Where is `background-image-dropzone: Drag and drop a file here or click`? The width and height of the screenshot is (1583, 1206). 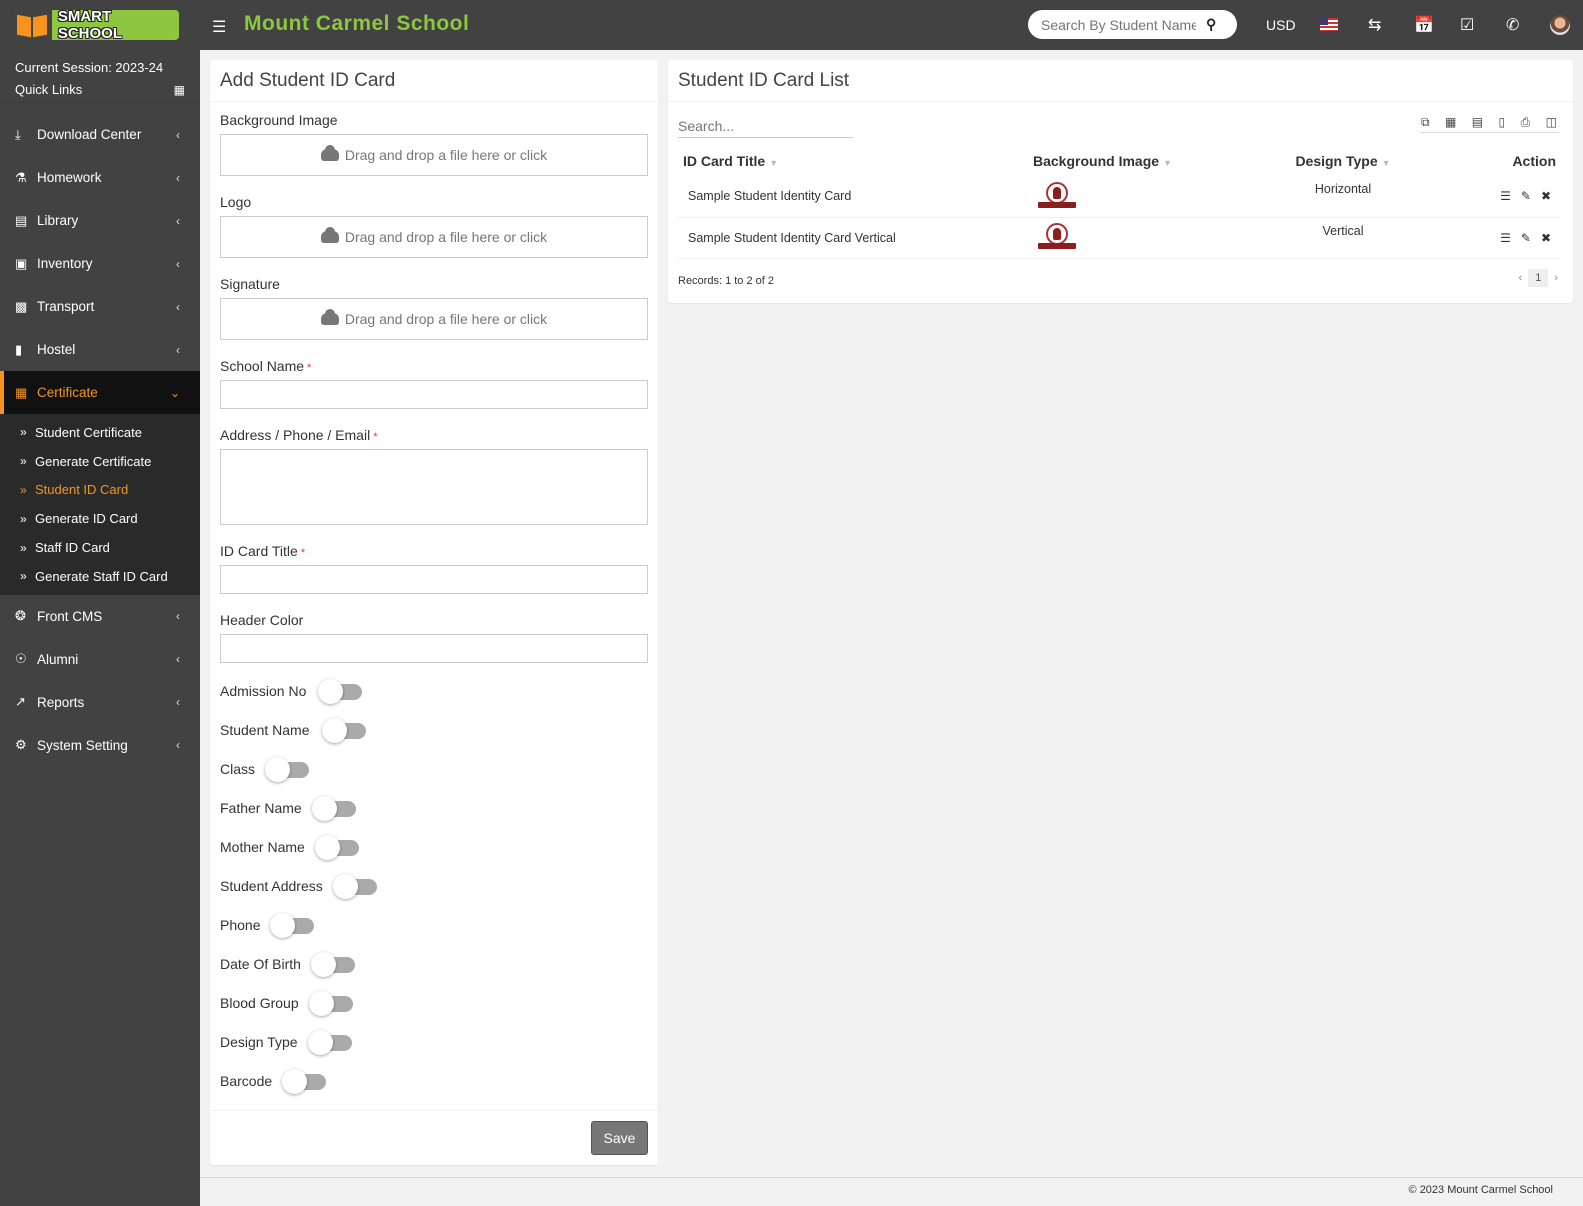
background-image-dropzone: Drag and drop a file here or click is located at coordinates (434, 155).